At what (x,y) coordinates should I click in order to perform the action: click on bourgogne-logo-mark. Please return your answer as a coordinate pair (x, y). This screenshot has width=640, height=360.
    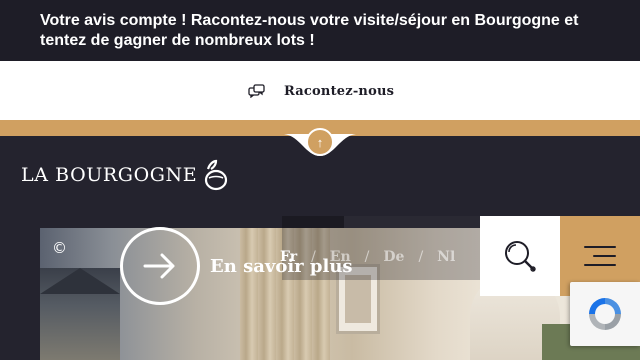
    Looking at the image, I should click on (216, 175).